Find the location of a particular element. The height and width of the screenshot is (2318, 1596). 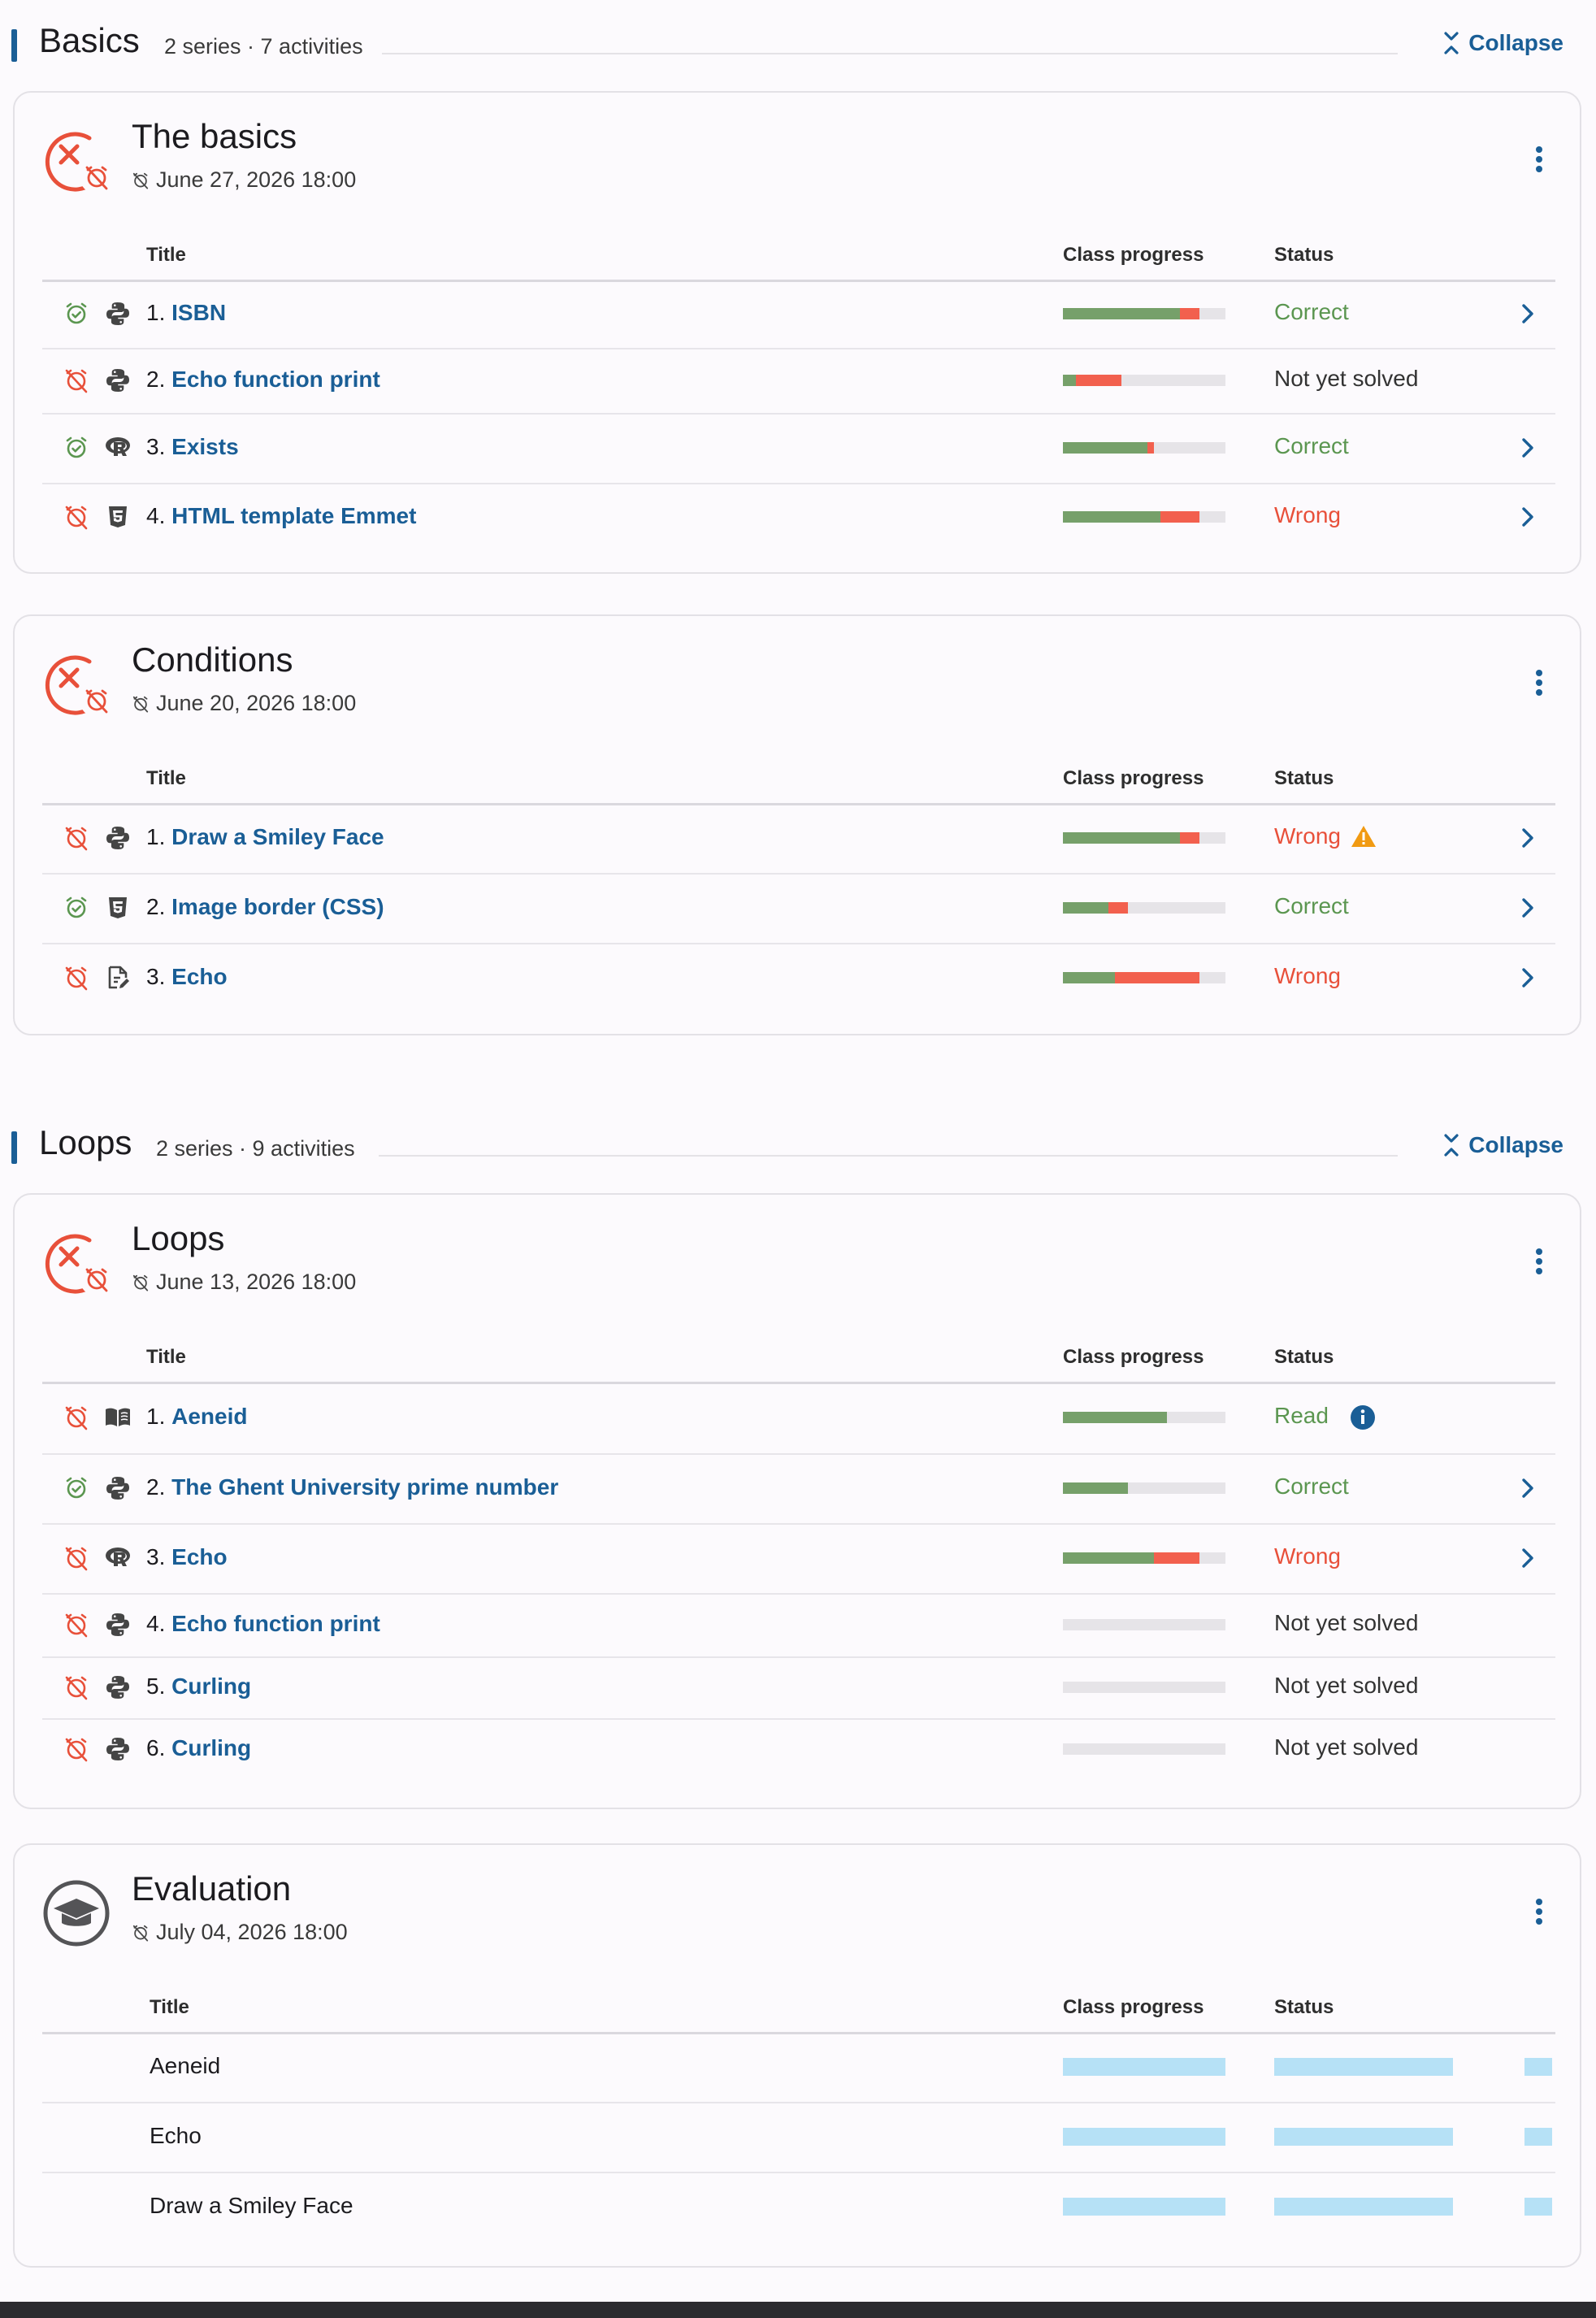

table-row: 2. Image border (CSS) Correct is located at coordinates (798, 908).